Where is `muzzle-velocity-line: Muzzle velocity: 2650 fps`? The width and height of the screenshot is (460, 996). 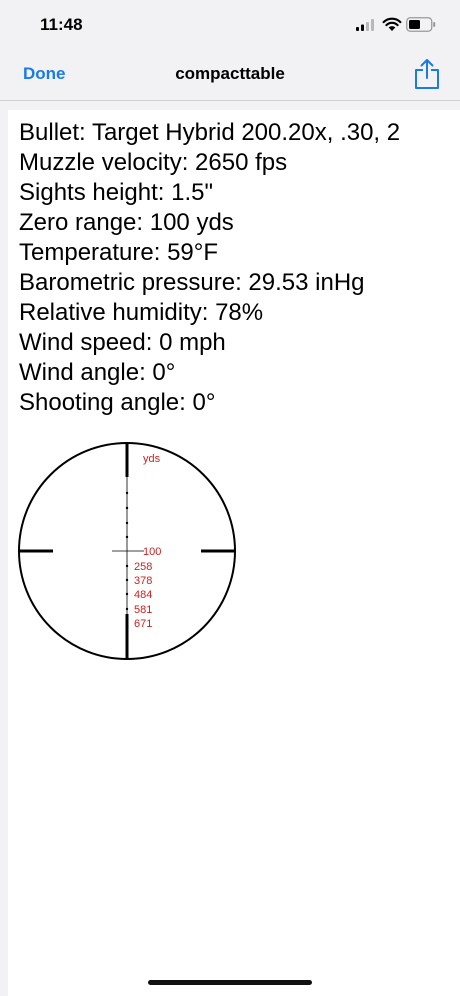 muzzle-velocity-line: Muzzle velocity: 2650 fps is located at coordinates (153, 162).